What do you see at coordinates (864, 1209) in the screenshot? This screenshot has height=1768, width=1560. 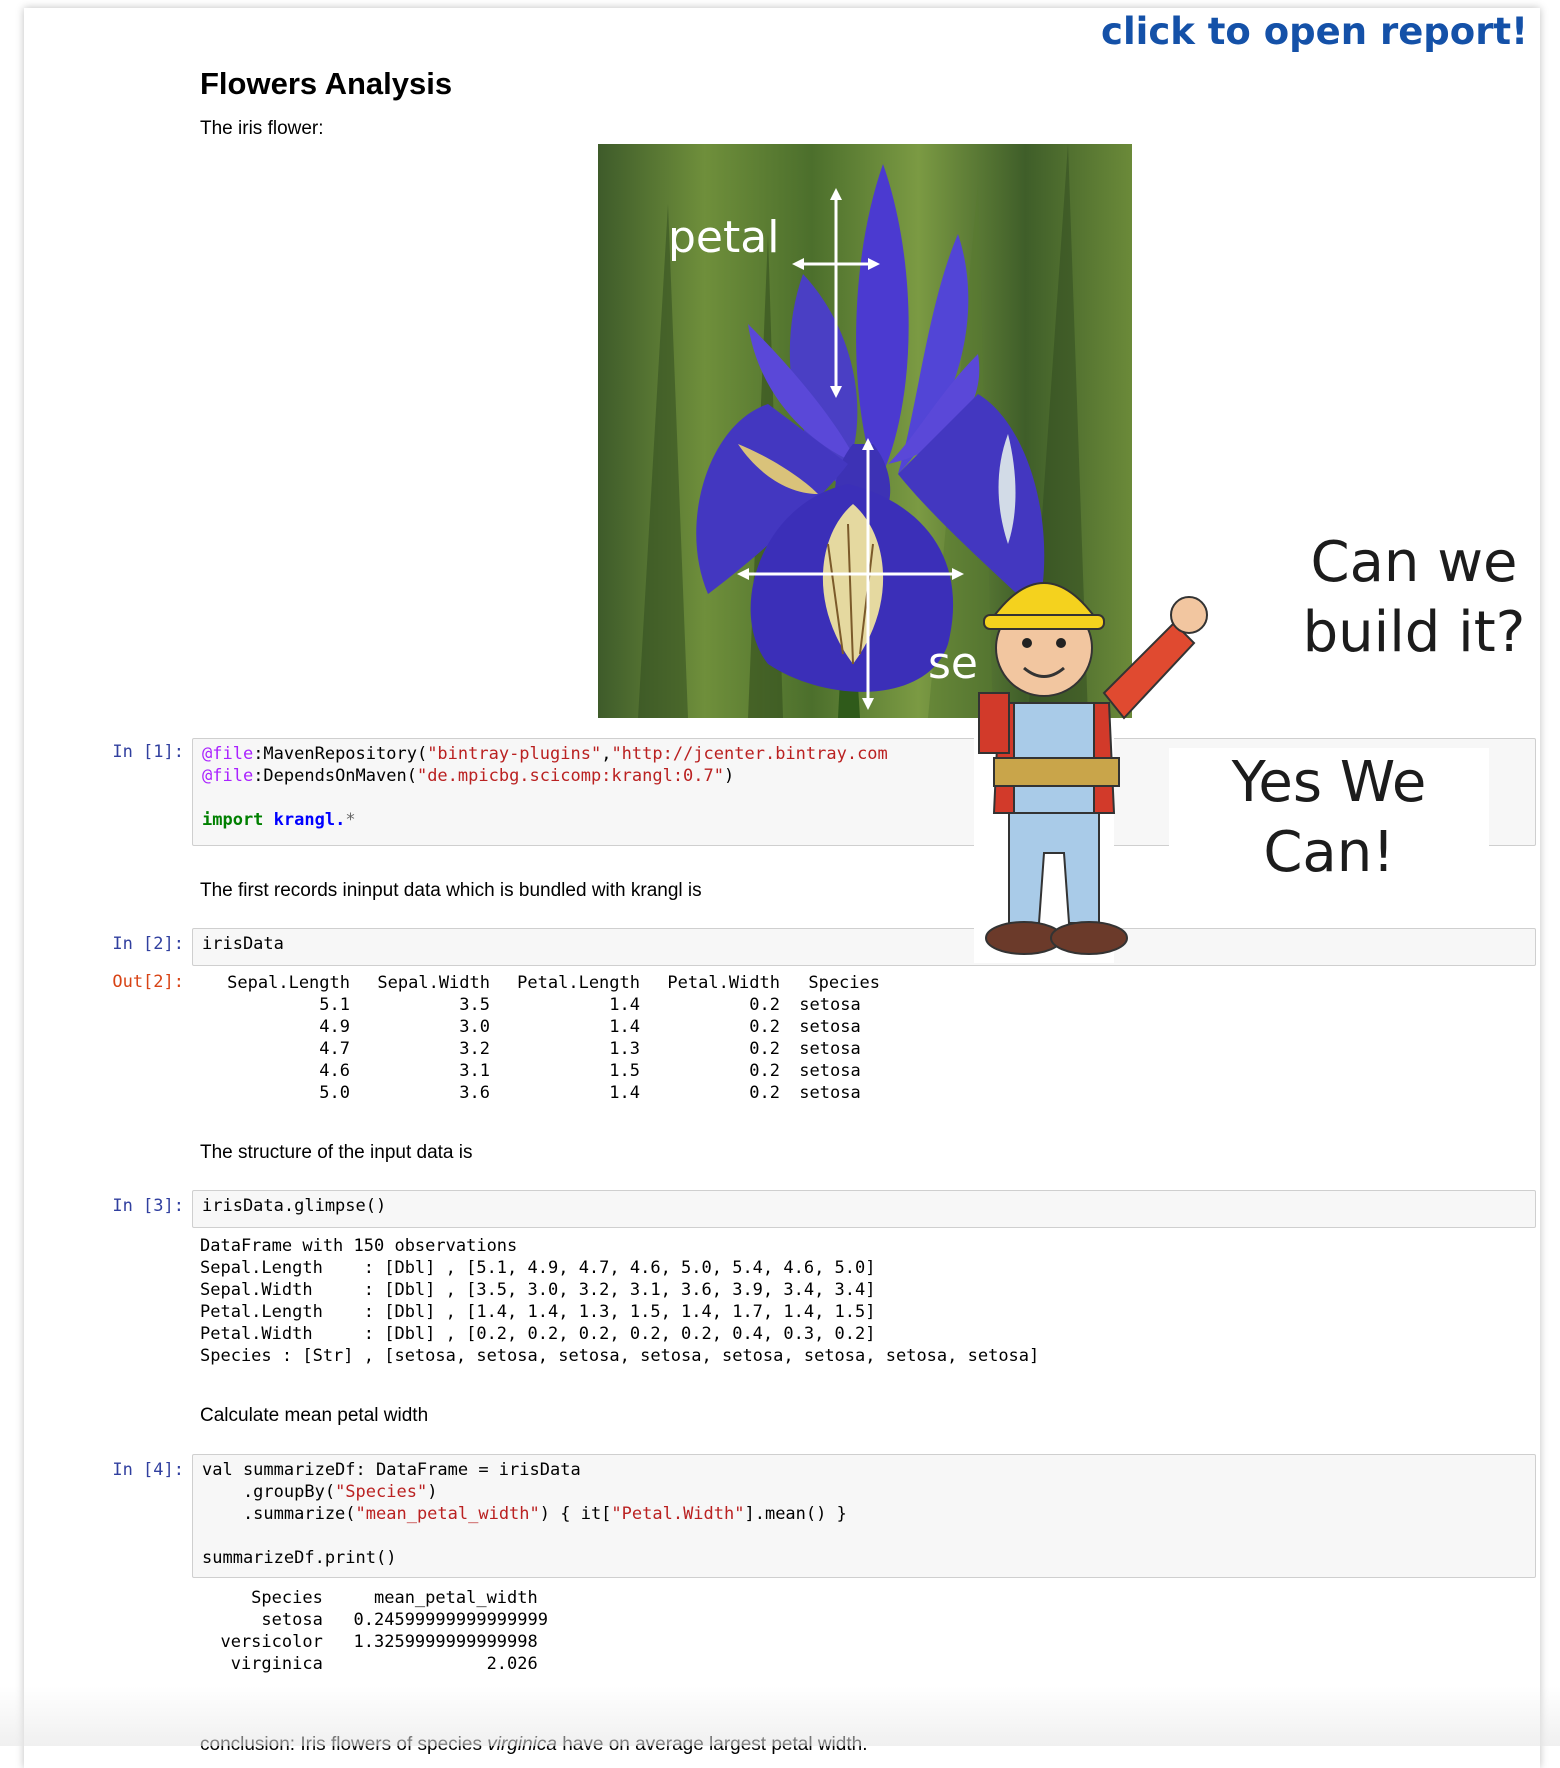 I see `code-cell-3: irisData.glimpse()` at bounding box center [864, 1209].